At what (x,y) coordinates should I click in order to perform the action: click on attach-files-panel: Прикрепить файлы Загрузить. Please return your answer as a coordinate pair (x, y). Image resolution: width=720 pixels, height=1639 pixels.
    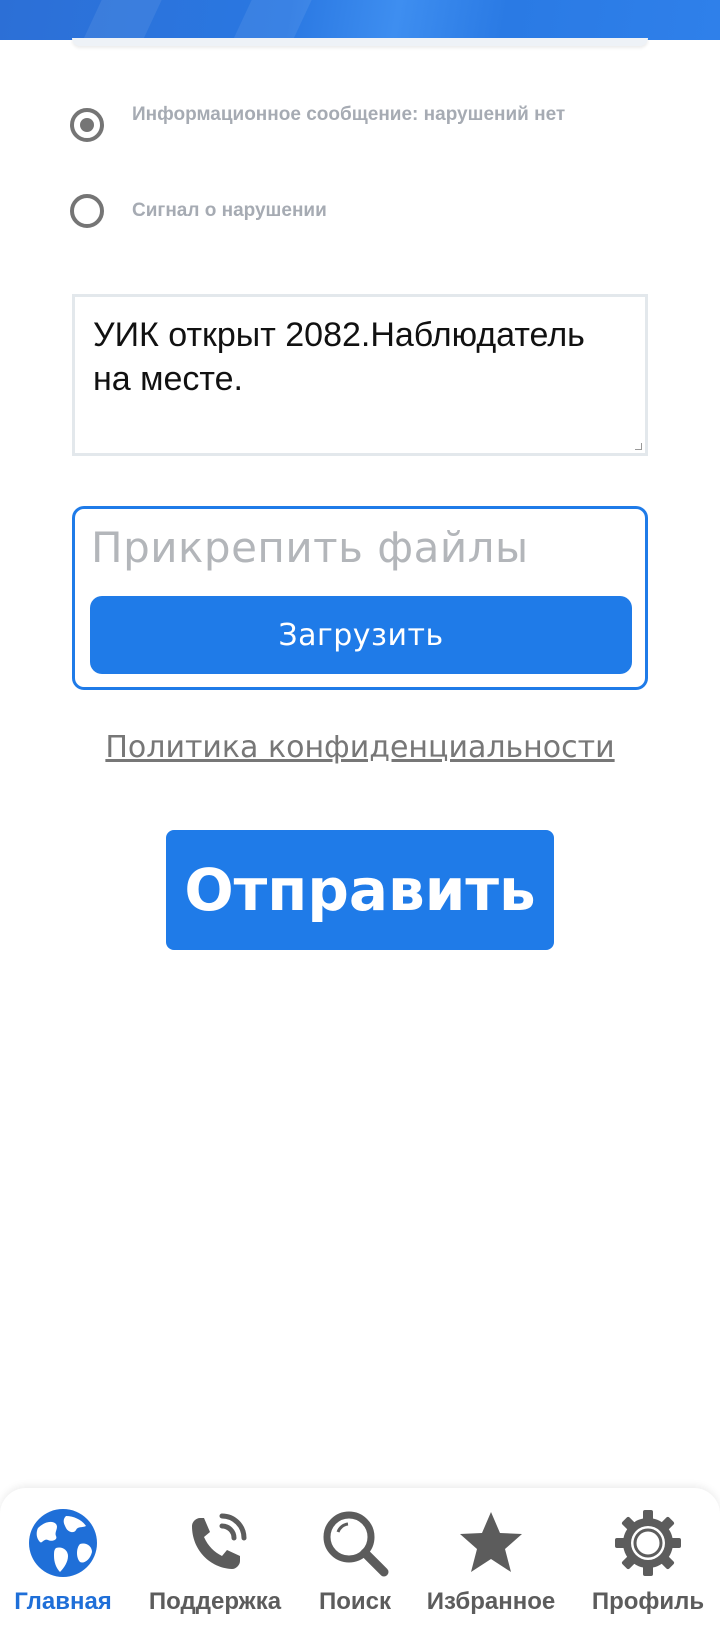
    Looking at the image, I should click on (360, 598).